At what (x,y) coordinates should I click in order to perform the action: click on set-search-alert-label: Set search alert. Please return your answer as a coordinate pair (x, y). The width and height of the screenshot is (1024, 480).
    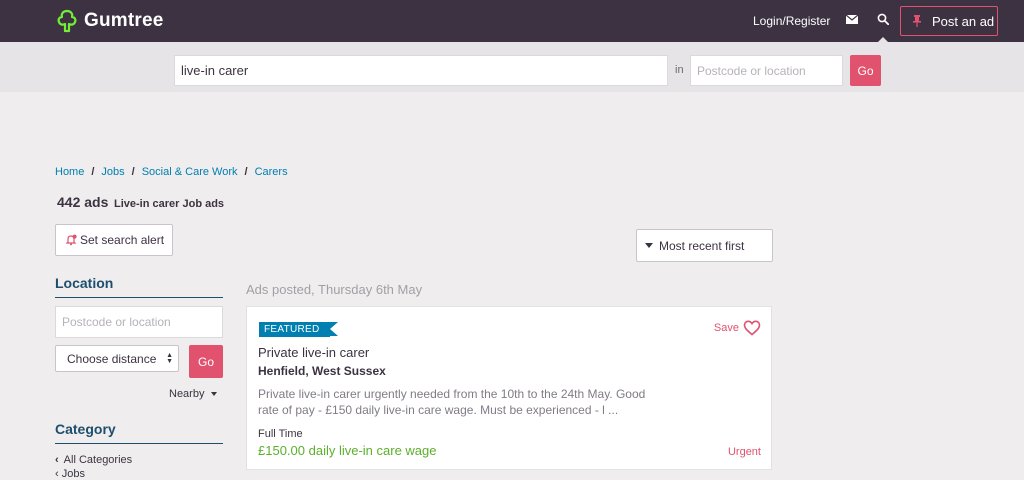
    Looking at the image, I should click on (122, 240).